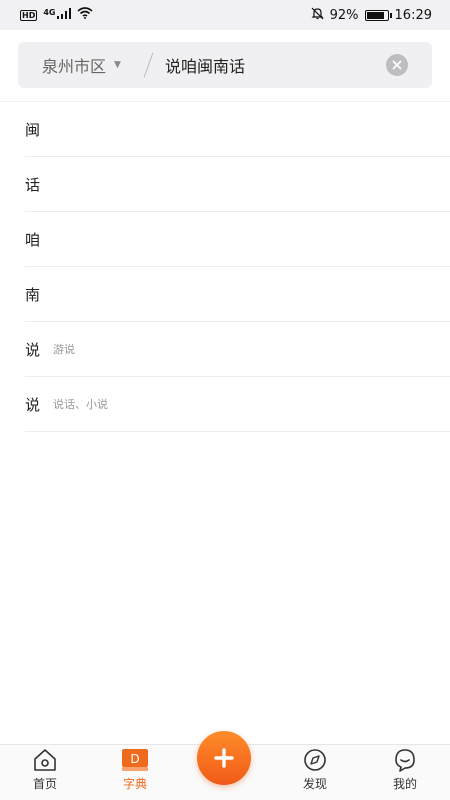  Describe the element at coordinates (314, 784) in the screenshot. I see `nav-discover-label: 发现` at that location.